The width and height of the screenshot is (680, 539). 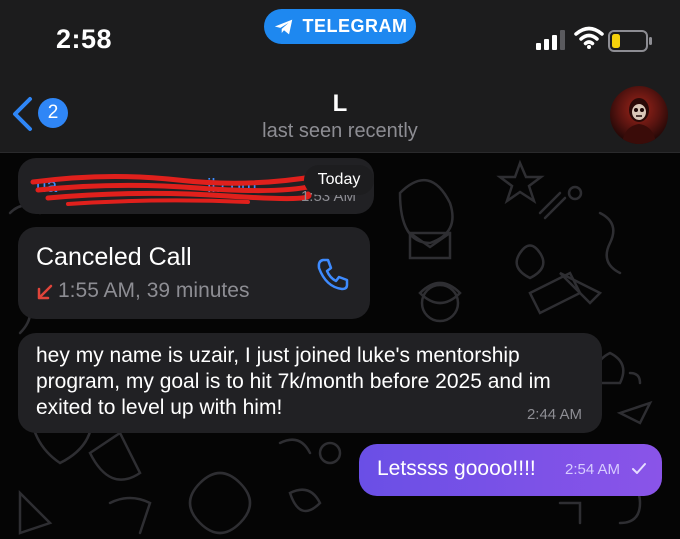 I want to click on last-seen-status: last seen recently, so click(x=340, y=131).